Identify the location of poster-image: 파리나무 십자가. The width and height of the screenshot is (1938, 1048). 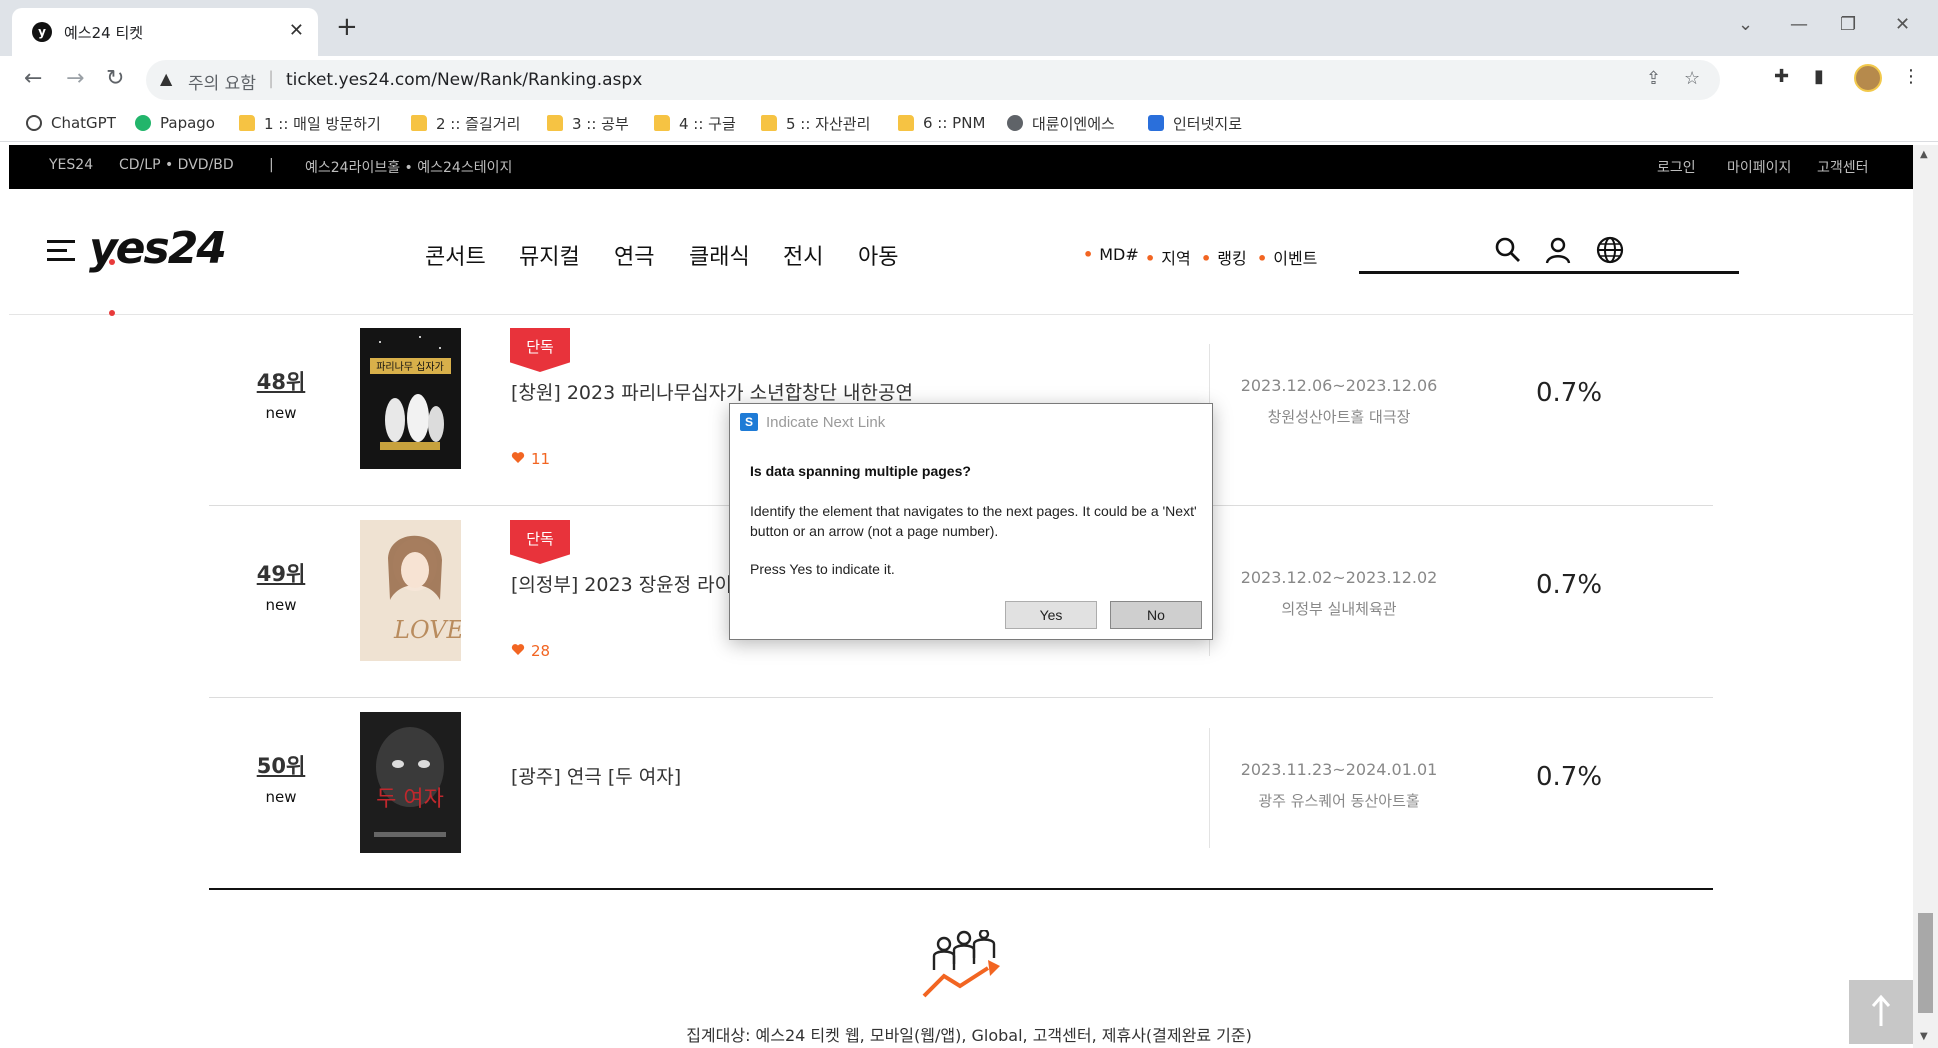
(410, 398).